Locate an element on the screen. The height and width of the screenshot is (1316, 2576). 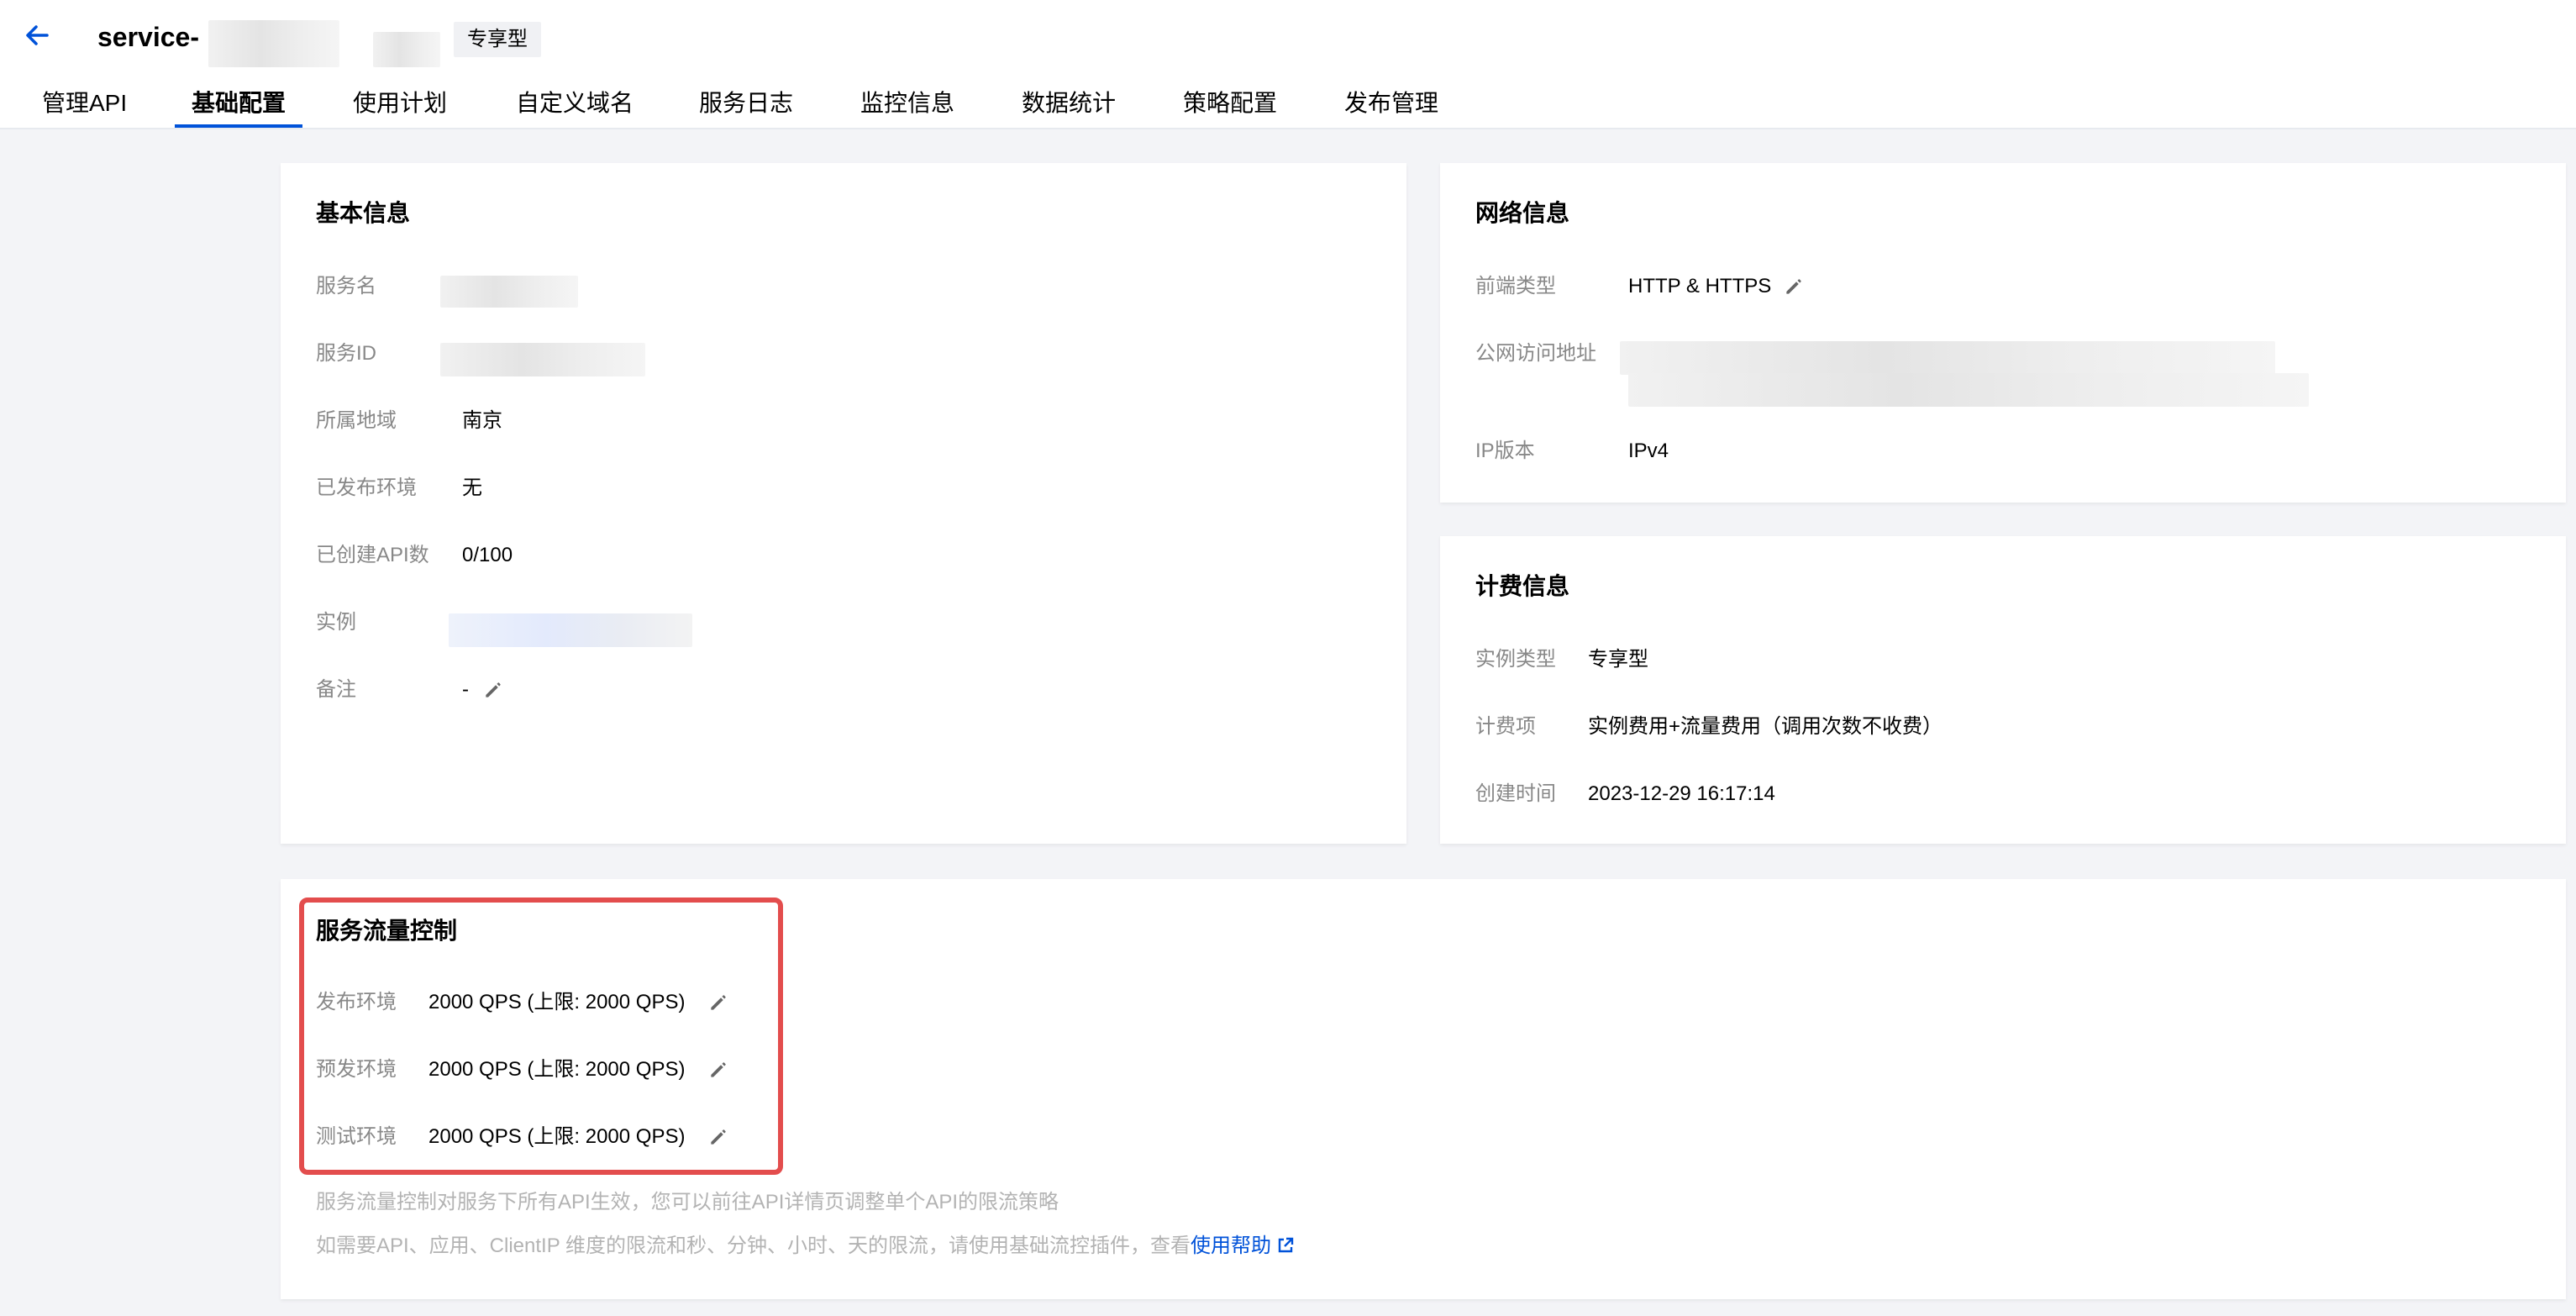
tab-custom-domain: 自定义域名 is located at coordinates (574, 105).